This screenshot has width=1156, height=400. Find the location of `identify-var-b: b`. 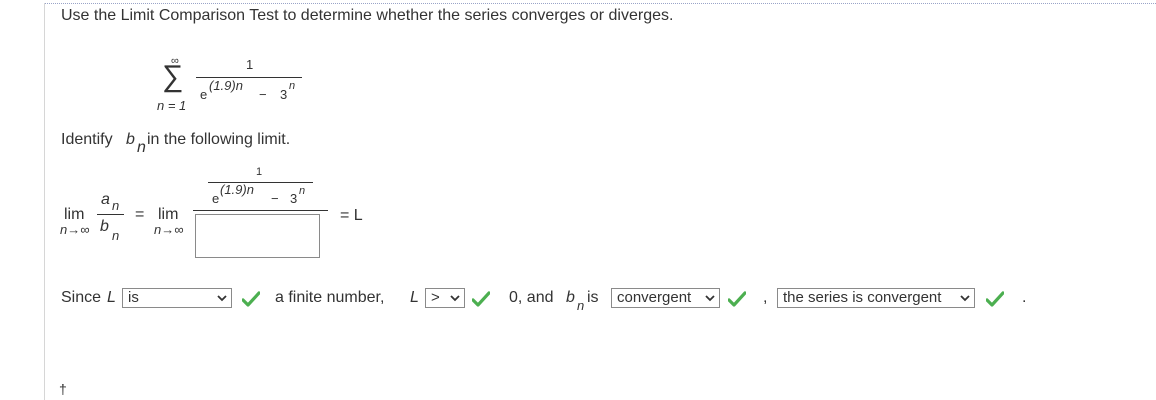

identify-var-b: b is located at coordinates (130, 139).